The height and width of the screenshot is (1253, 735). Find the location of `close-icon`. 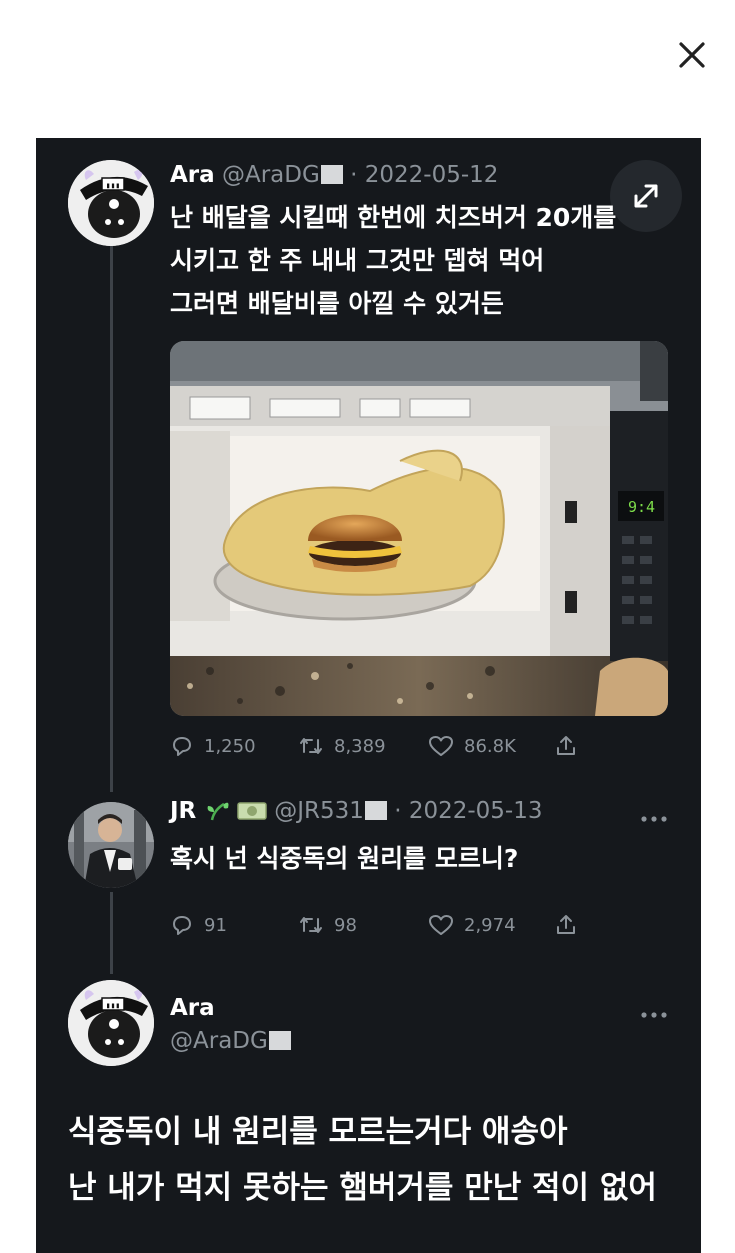

close-icon is located at coordinates (692, 55).